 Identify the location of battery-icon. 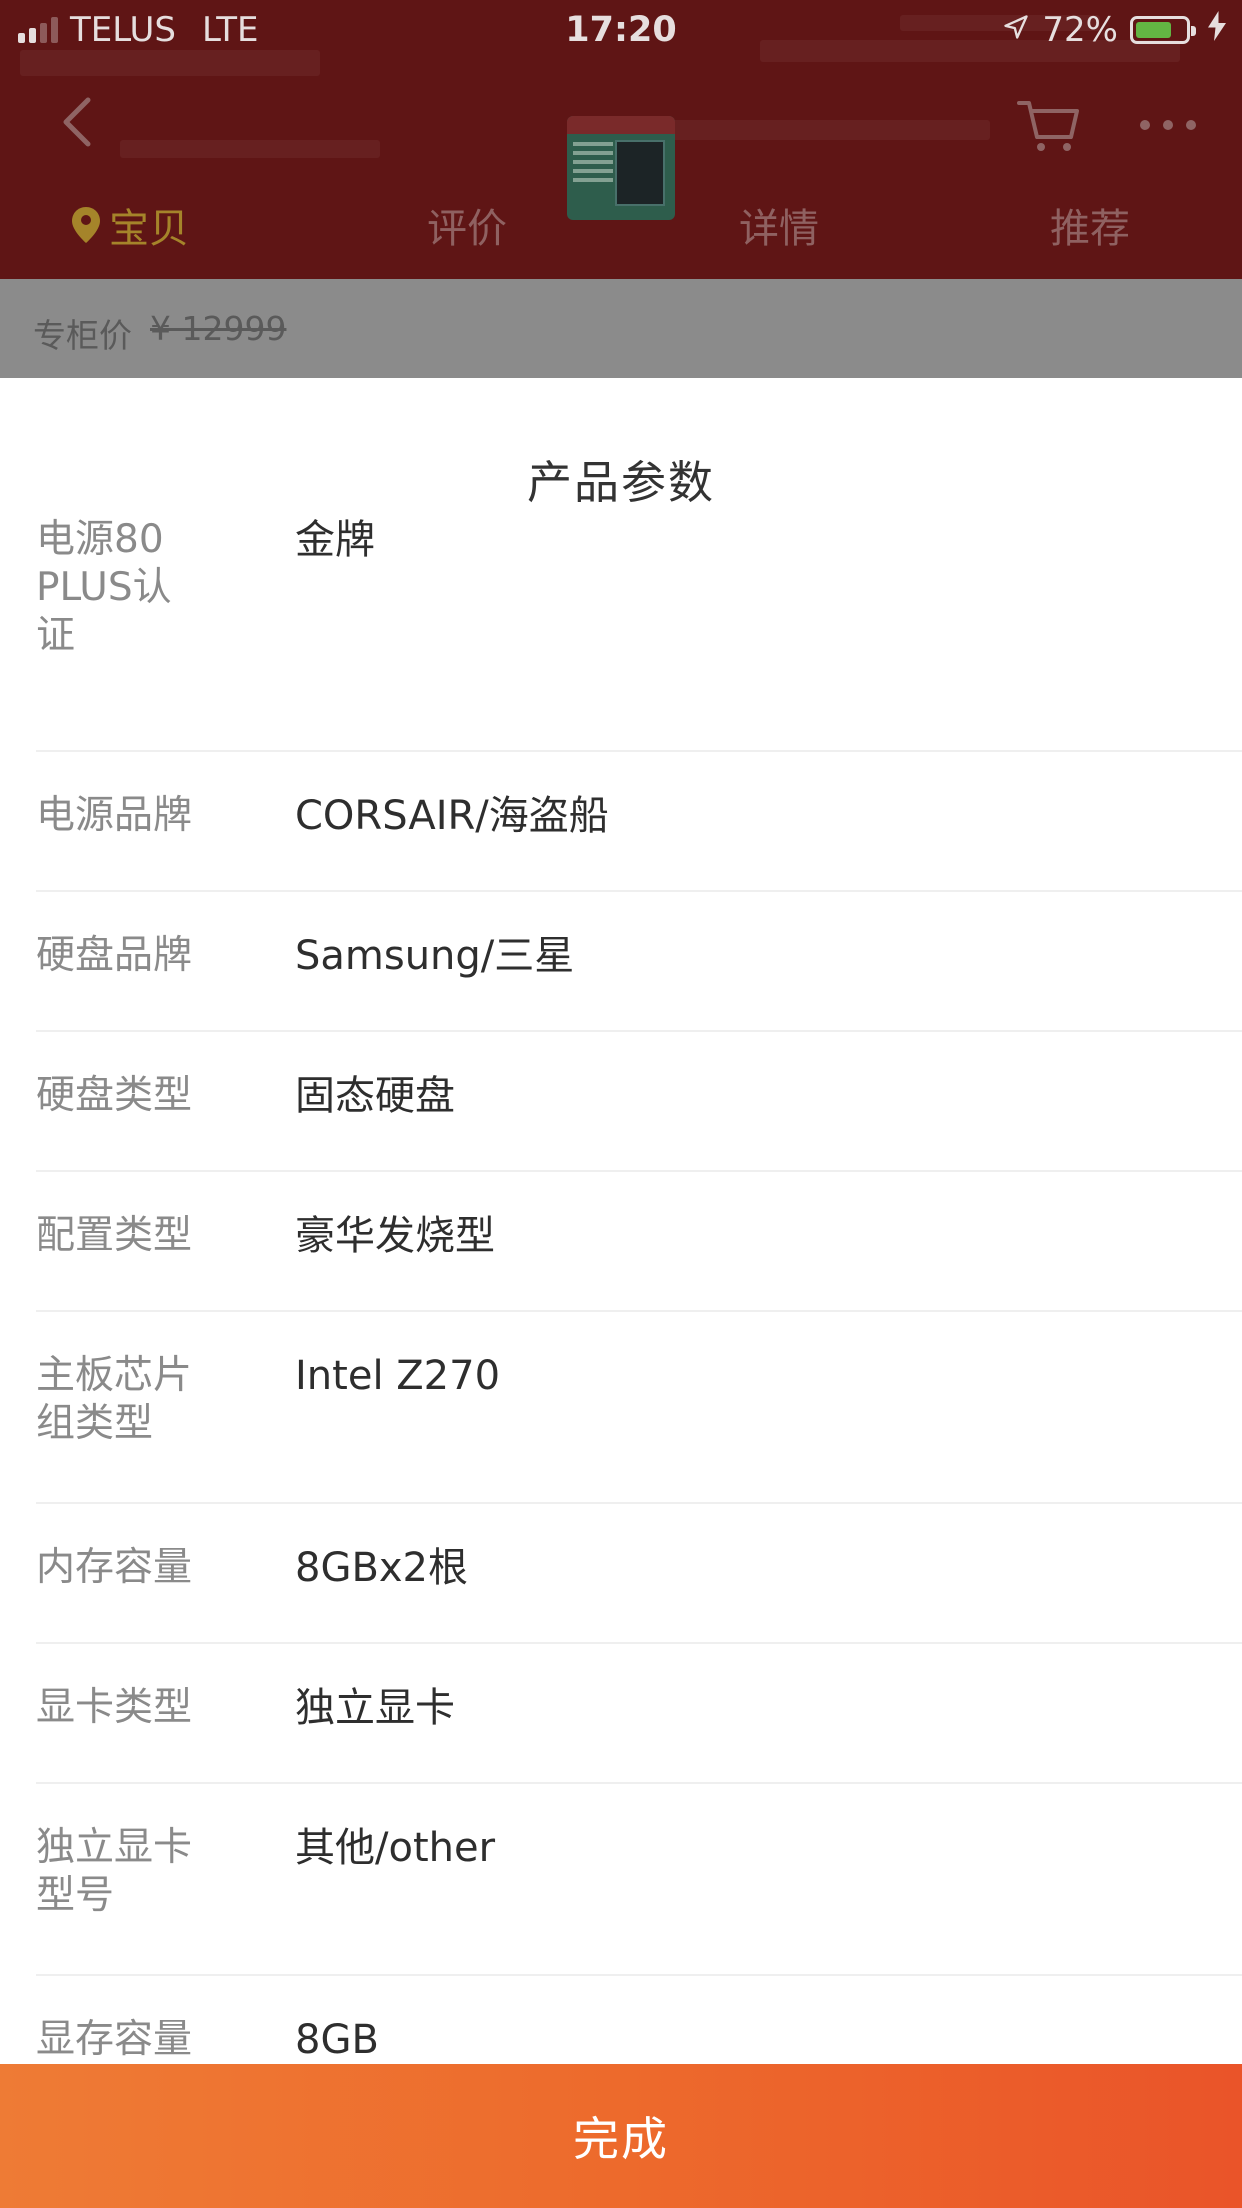
(1163, 30).